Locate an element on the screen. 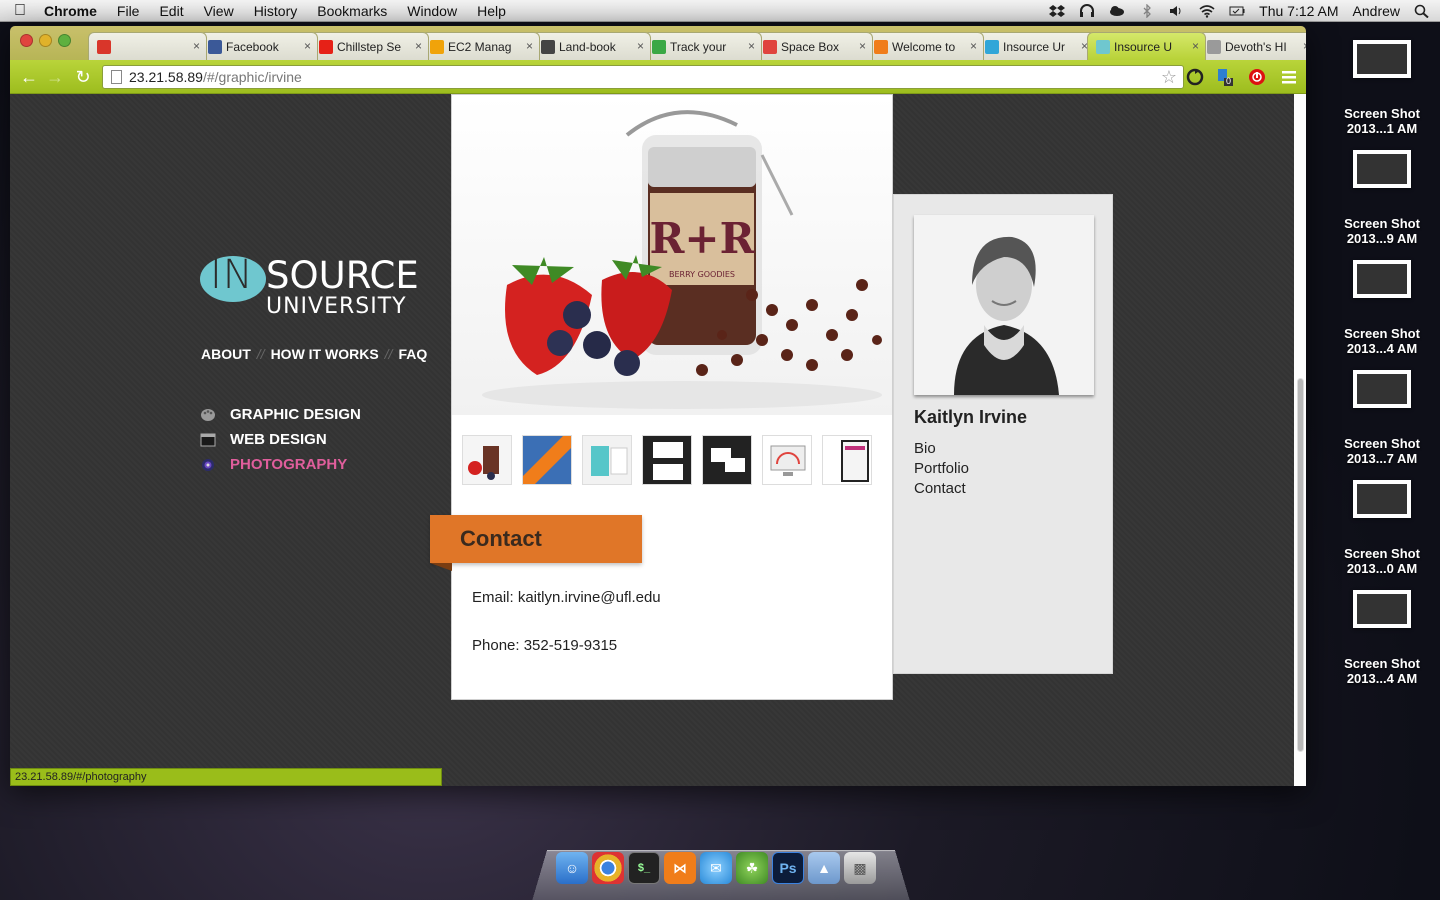 This screenshot has height=900, width=1440. xampp-icon: ⋈ is located at coordinates (680, 868).